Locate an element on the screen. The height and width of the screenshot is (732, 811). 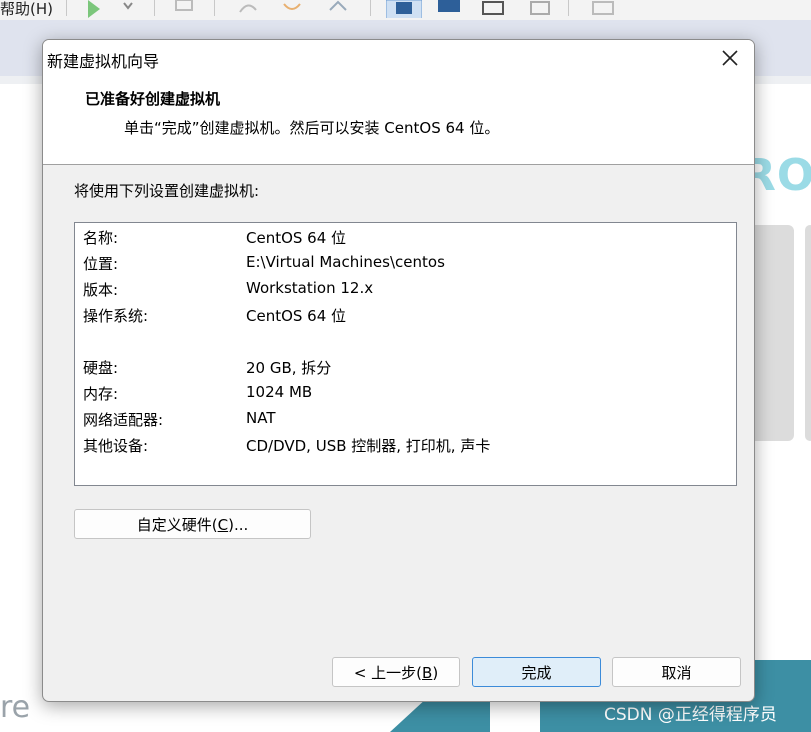
setting-key: 名称: is located at coordinates (101, 238).